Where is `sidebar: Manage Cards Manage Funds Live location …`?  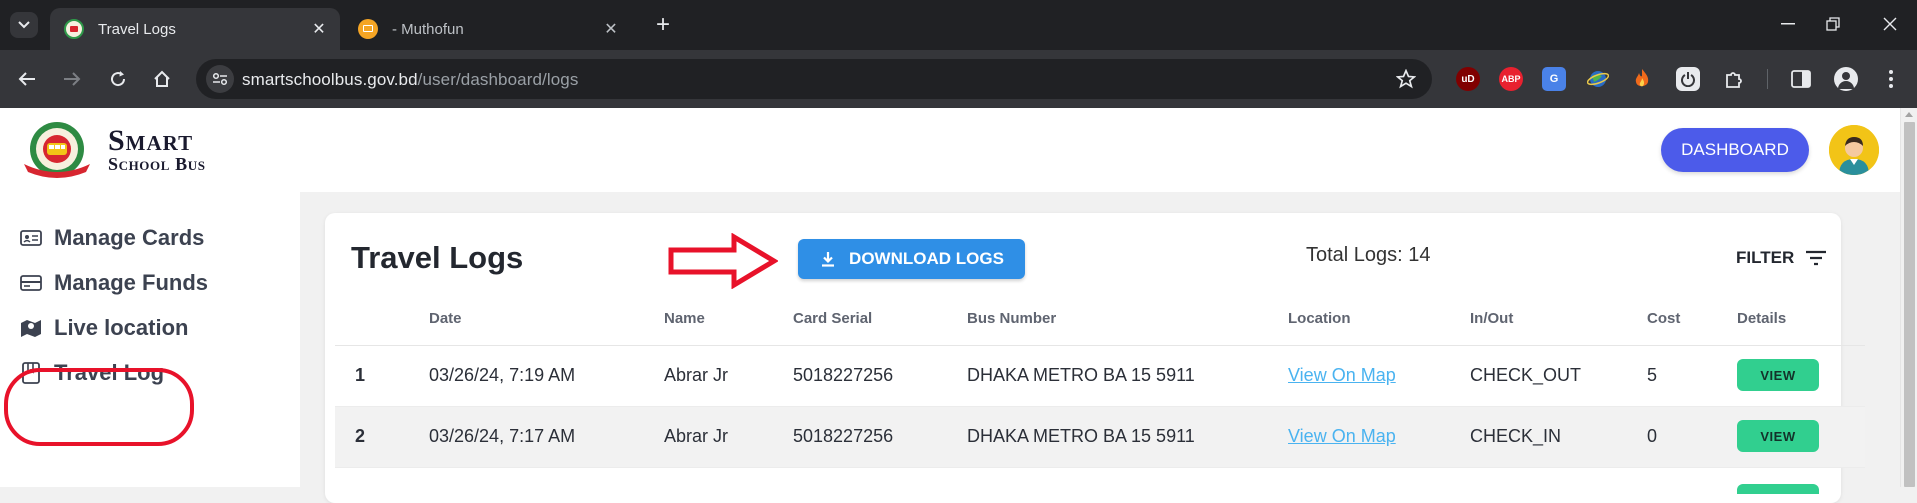
sidebar: Manage Cards Manage Funds Live location … is located at coordinates (150, 339).